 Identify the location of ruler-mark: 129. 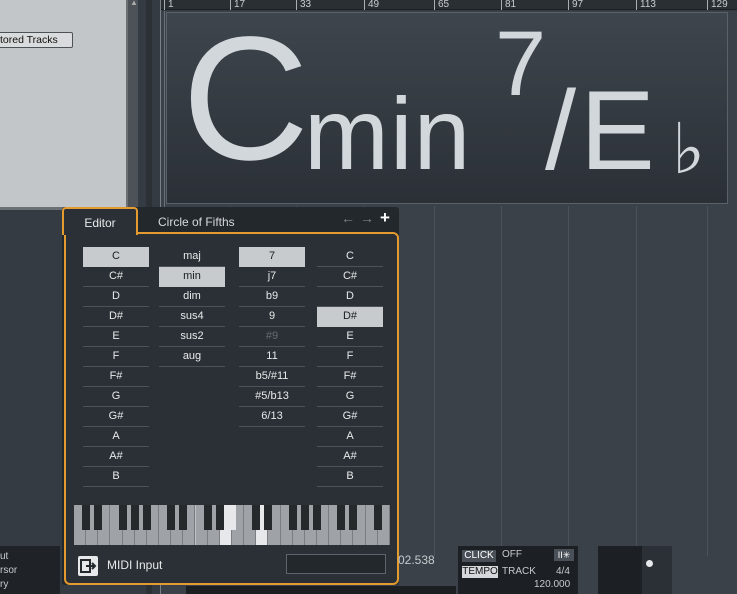
(717, 5).